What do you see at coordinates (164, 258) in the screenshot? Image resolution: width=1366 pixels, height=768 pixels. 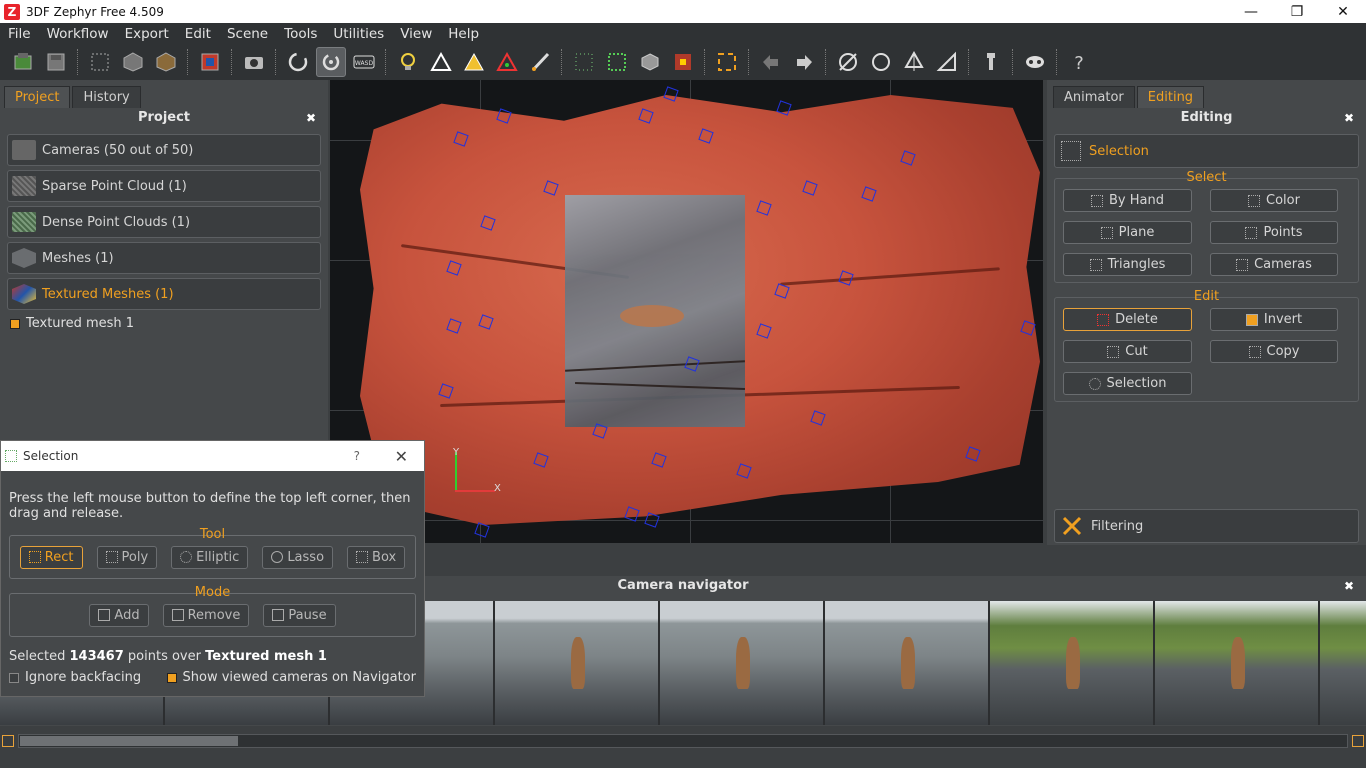 I see `project-item-meshes: Meshes (1)` at bounding box center [164, 258].